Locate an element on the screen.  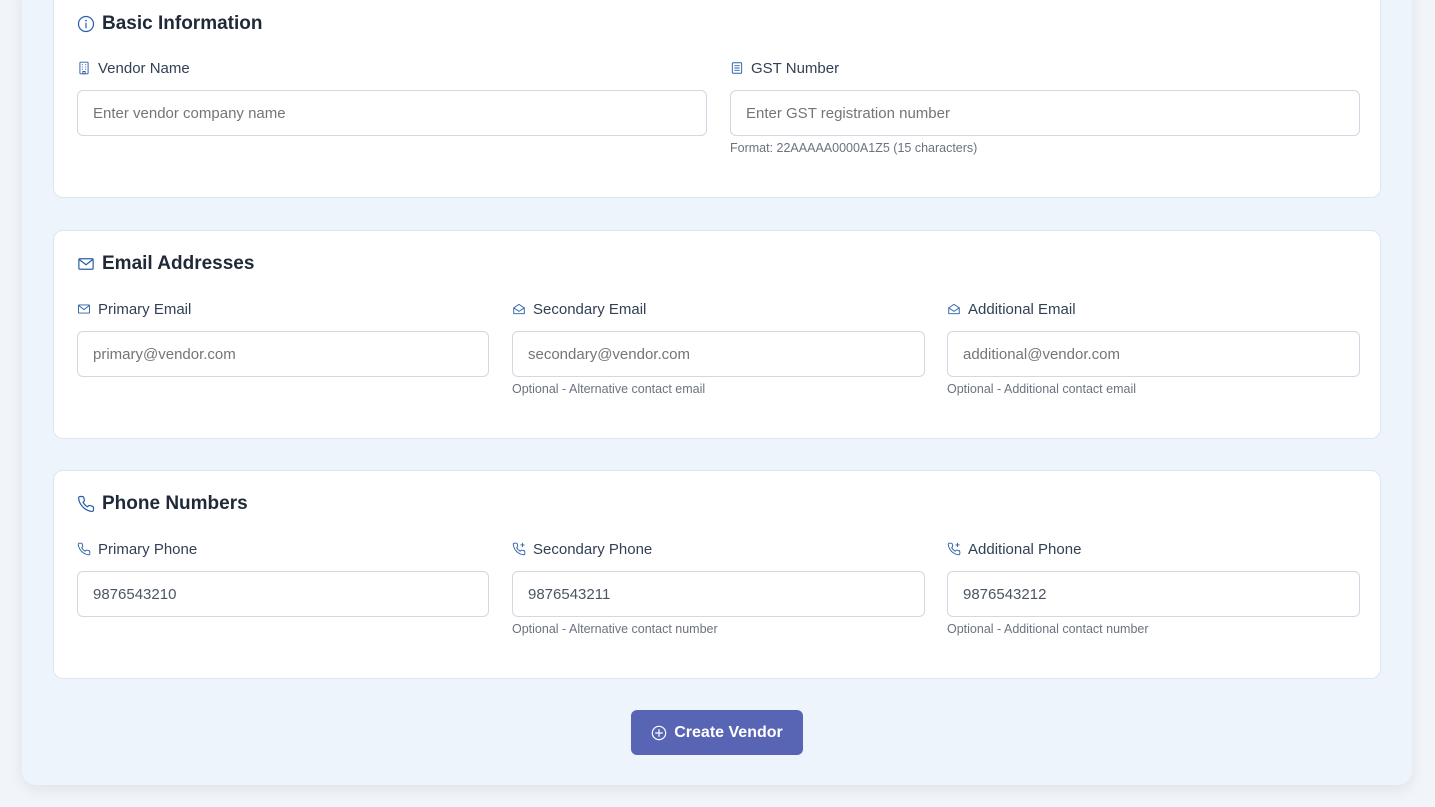
additional-email-hint: Optional - Additional contact email is located at coordinates (1041, 389).